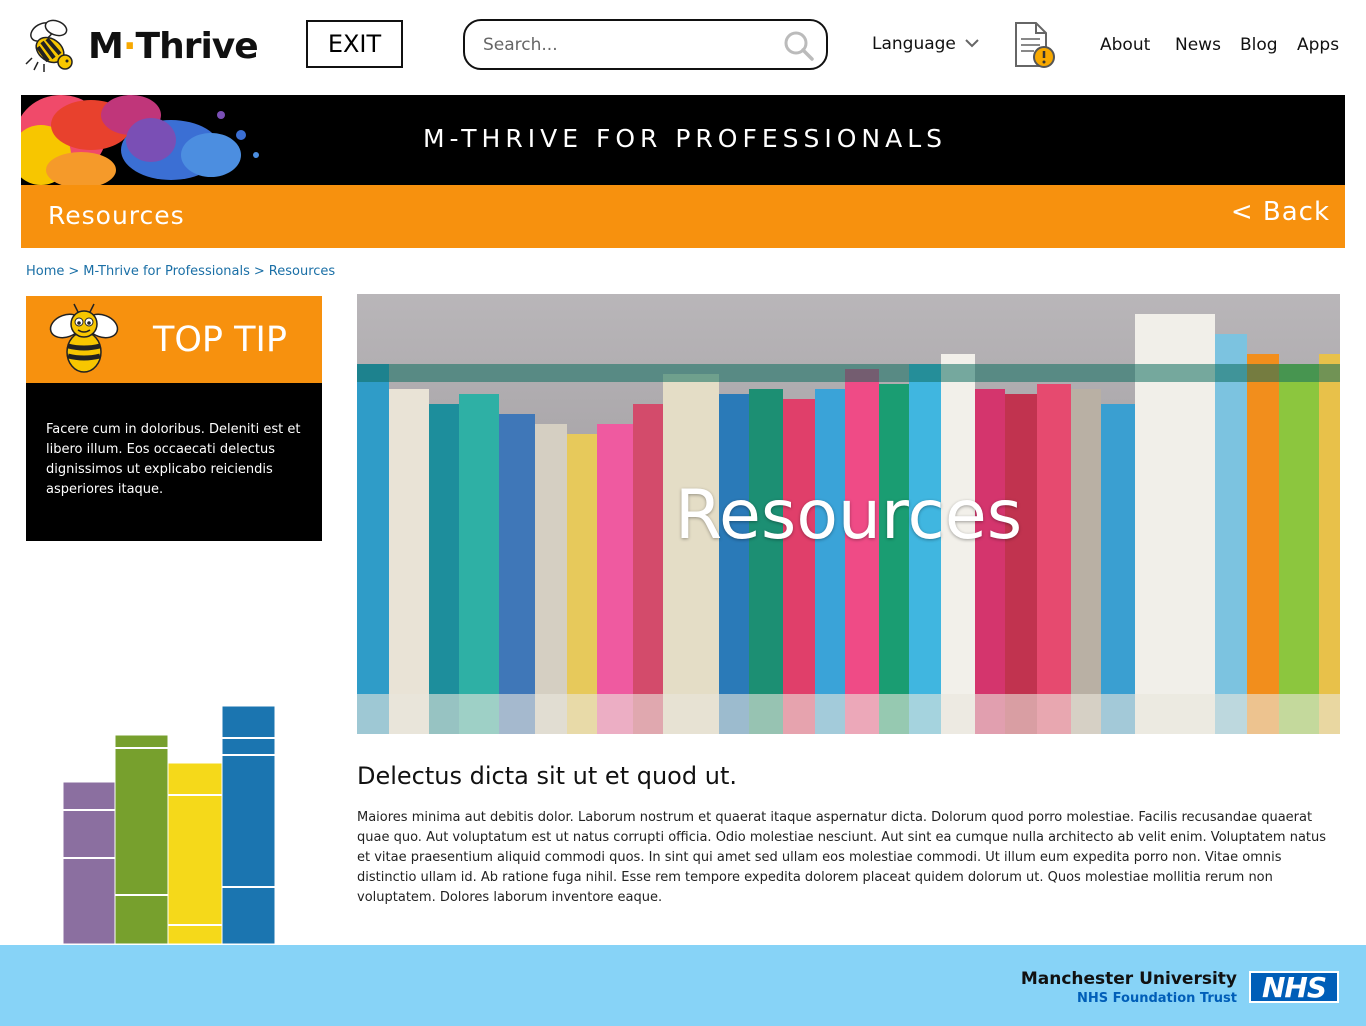 This screenshot has height=1026, width=1366. I want to click on subbar-title: Resources, so click(116, 215).